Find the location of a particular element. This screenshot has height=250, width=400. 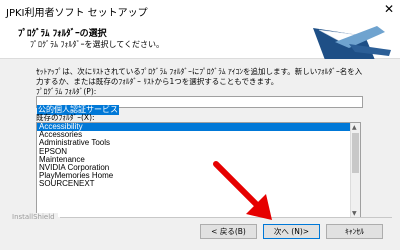

scroll-thumb is located at coordinates (355, 153).